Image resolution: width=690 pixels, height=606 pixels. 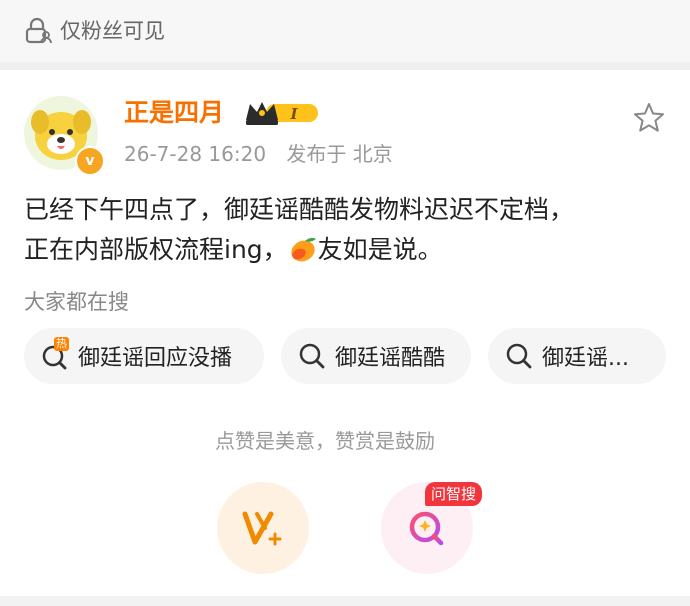 What do you see at coordinates (345, 31) in the screenshot?
I see `visibility-bar: 仅粉丝可见` at bounding box center [345, 31].